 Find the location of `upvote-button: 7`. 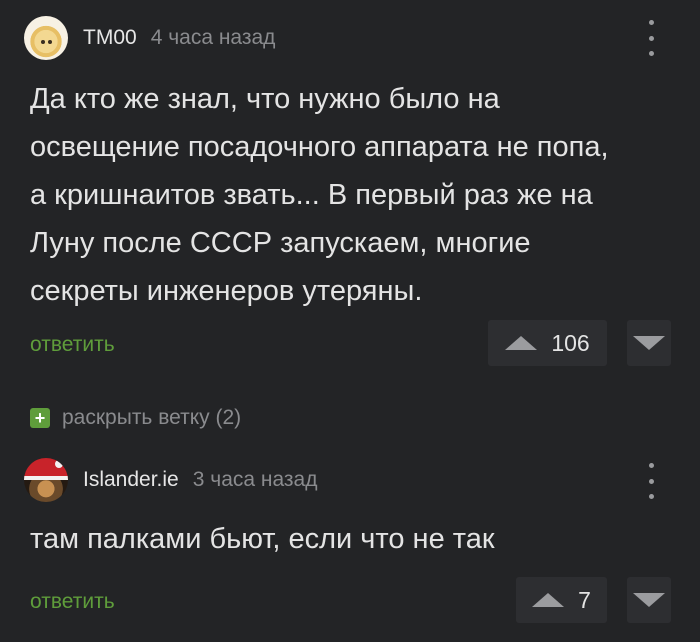

upvote-button: 7 is located at coordinates (561, 600).